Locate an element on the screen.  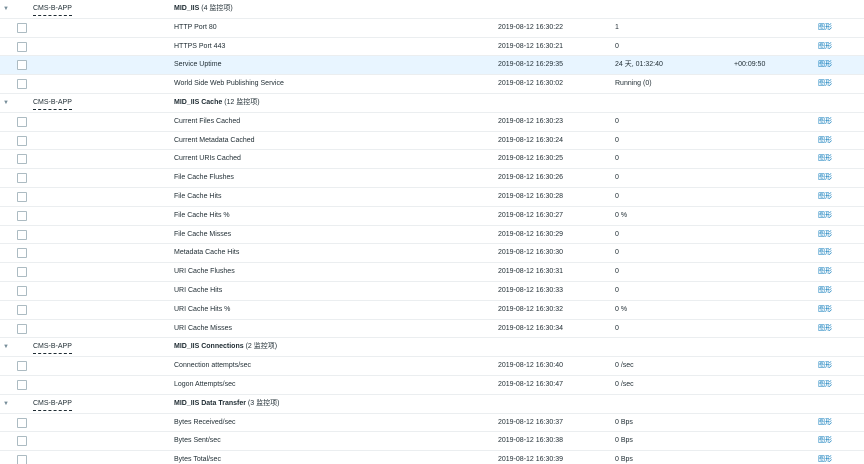
last-check-time: 2019-08-12 16:30:33 is located at coordinates (530, 290).